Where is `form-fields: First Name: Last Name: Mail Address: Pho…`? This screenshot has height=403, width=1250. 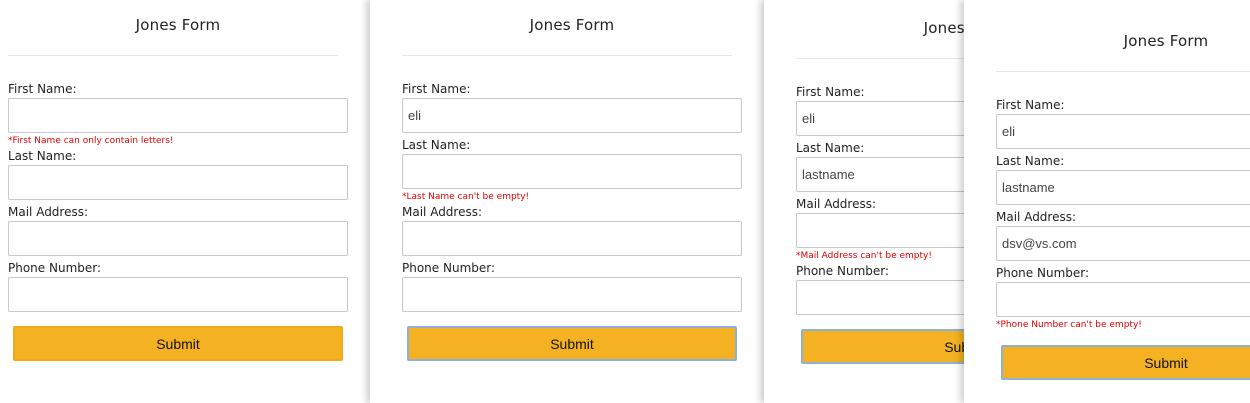
form-fields: First Name: Last Name: Mail Address: Pho… is located at coordinates (1123, 214).